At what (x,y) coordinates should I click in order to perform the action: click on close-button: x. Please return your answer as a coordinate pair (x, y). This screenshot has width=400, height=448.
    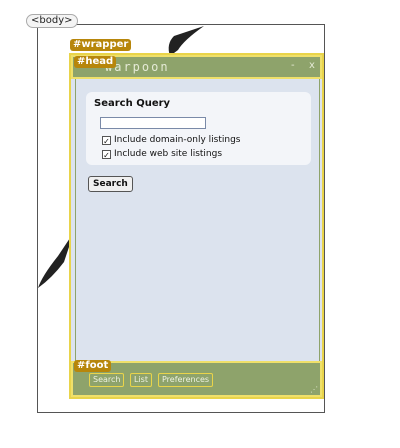
    Looking at the image, I should click on (312, 65).